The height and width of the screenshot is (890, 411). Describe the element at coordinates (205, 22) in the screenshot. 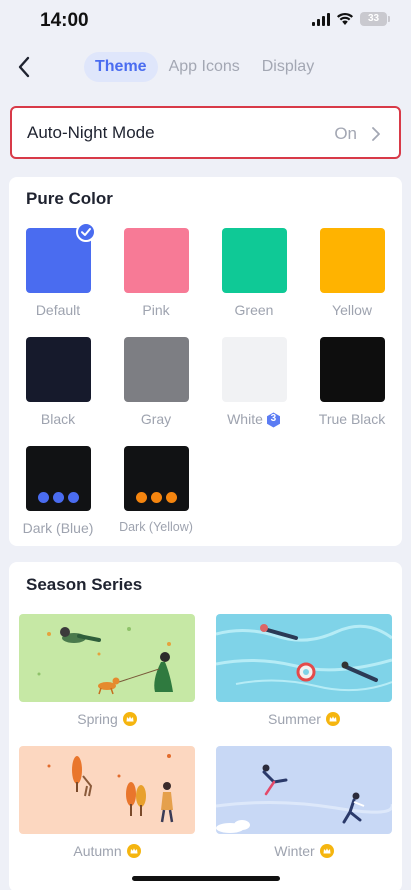

I see `status-bar: 14:00 33` at that location.